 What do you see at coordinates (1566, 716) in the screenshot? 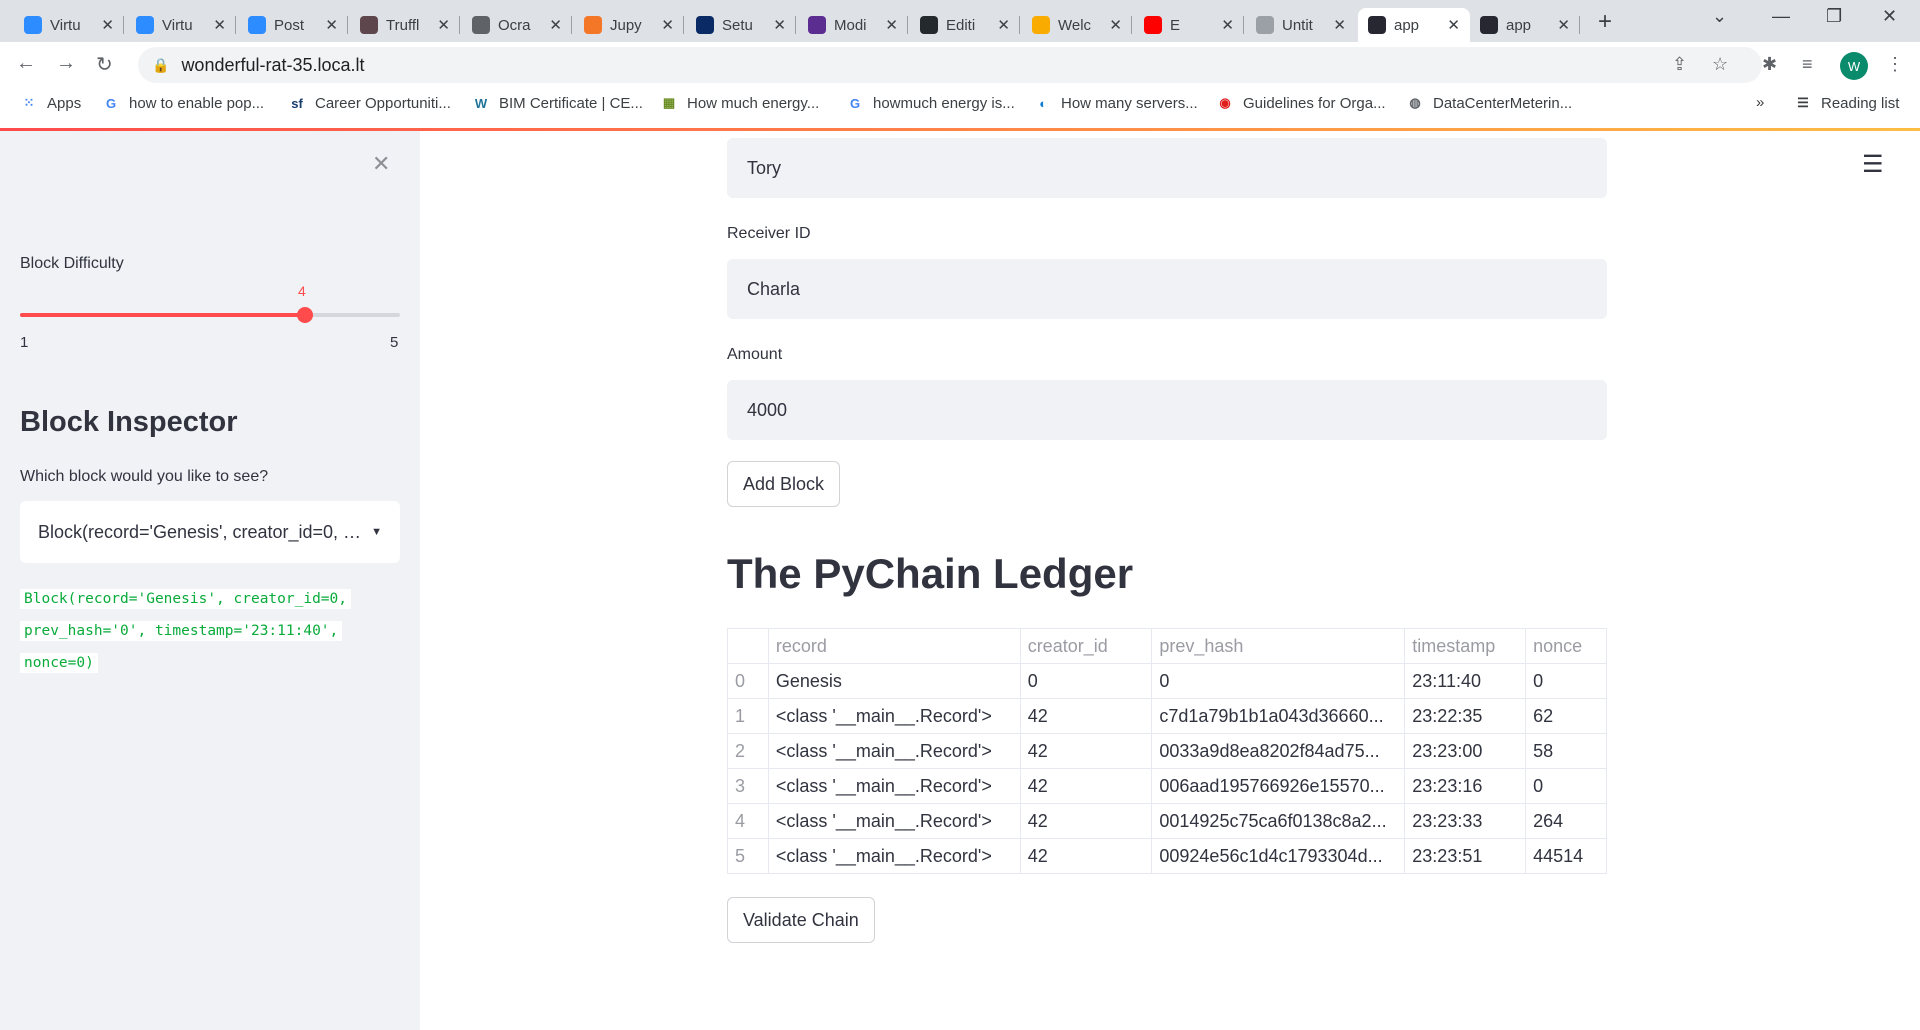
I see `table-cell: 62` at bounding box center [1566, 716].